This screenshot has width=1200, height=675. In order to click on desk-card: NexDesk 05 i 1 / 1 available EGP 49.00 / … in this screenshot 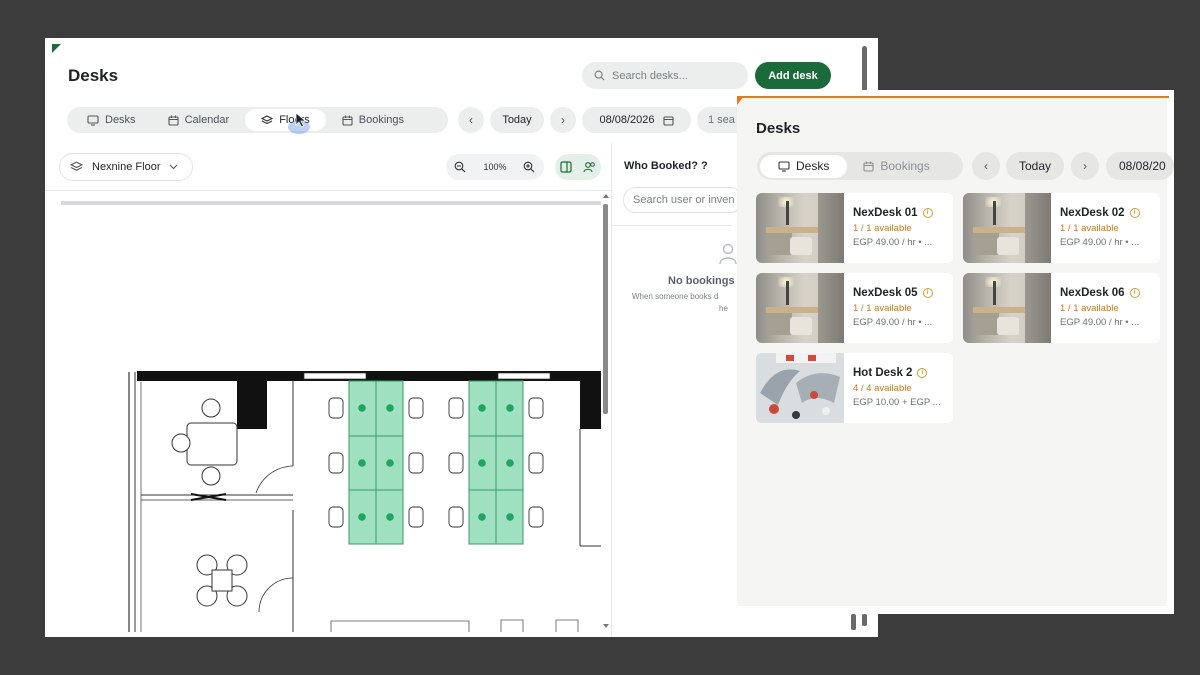, I will do `click(854, 308)`.